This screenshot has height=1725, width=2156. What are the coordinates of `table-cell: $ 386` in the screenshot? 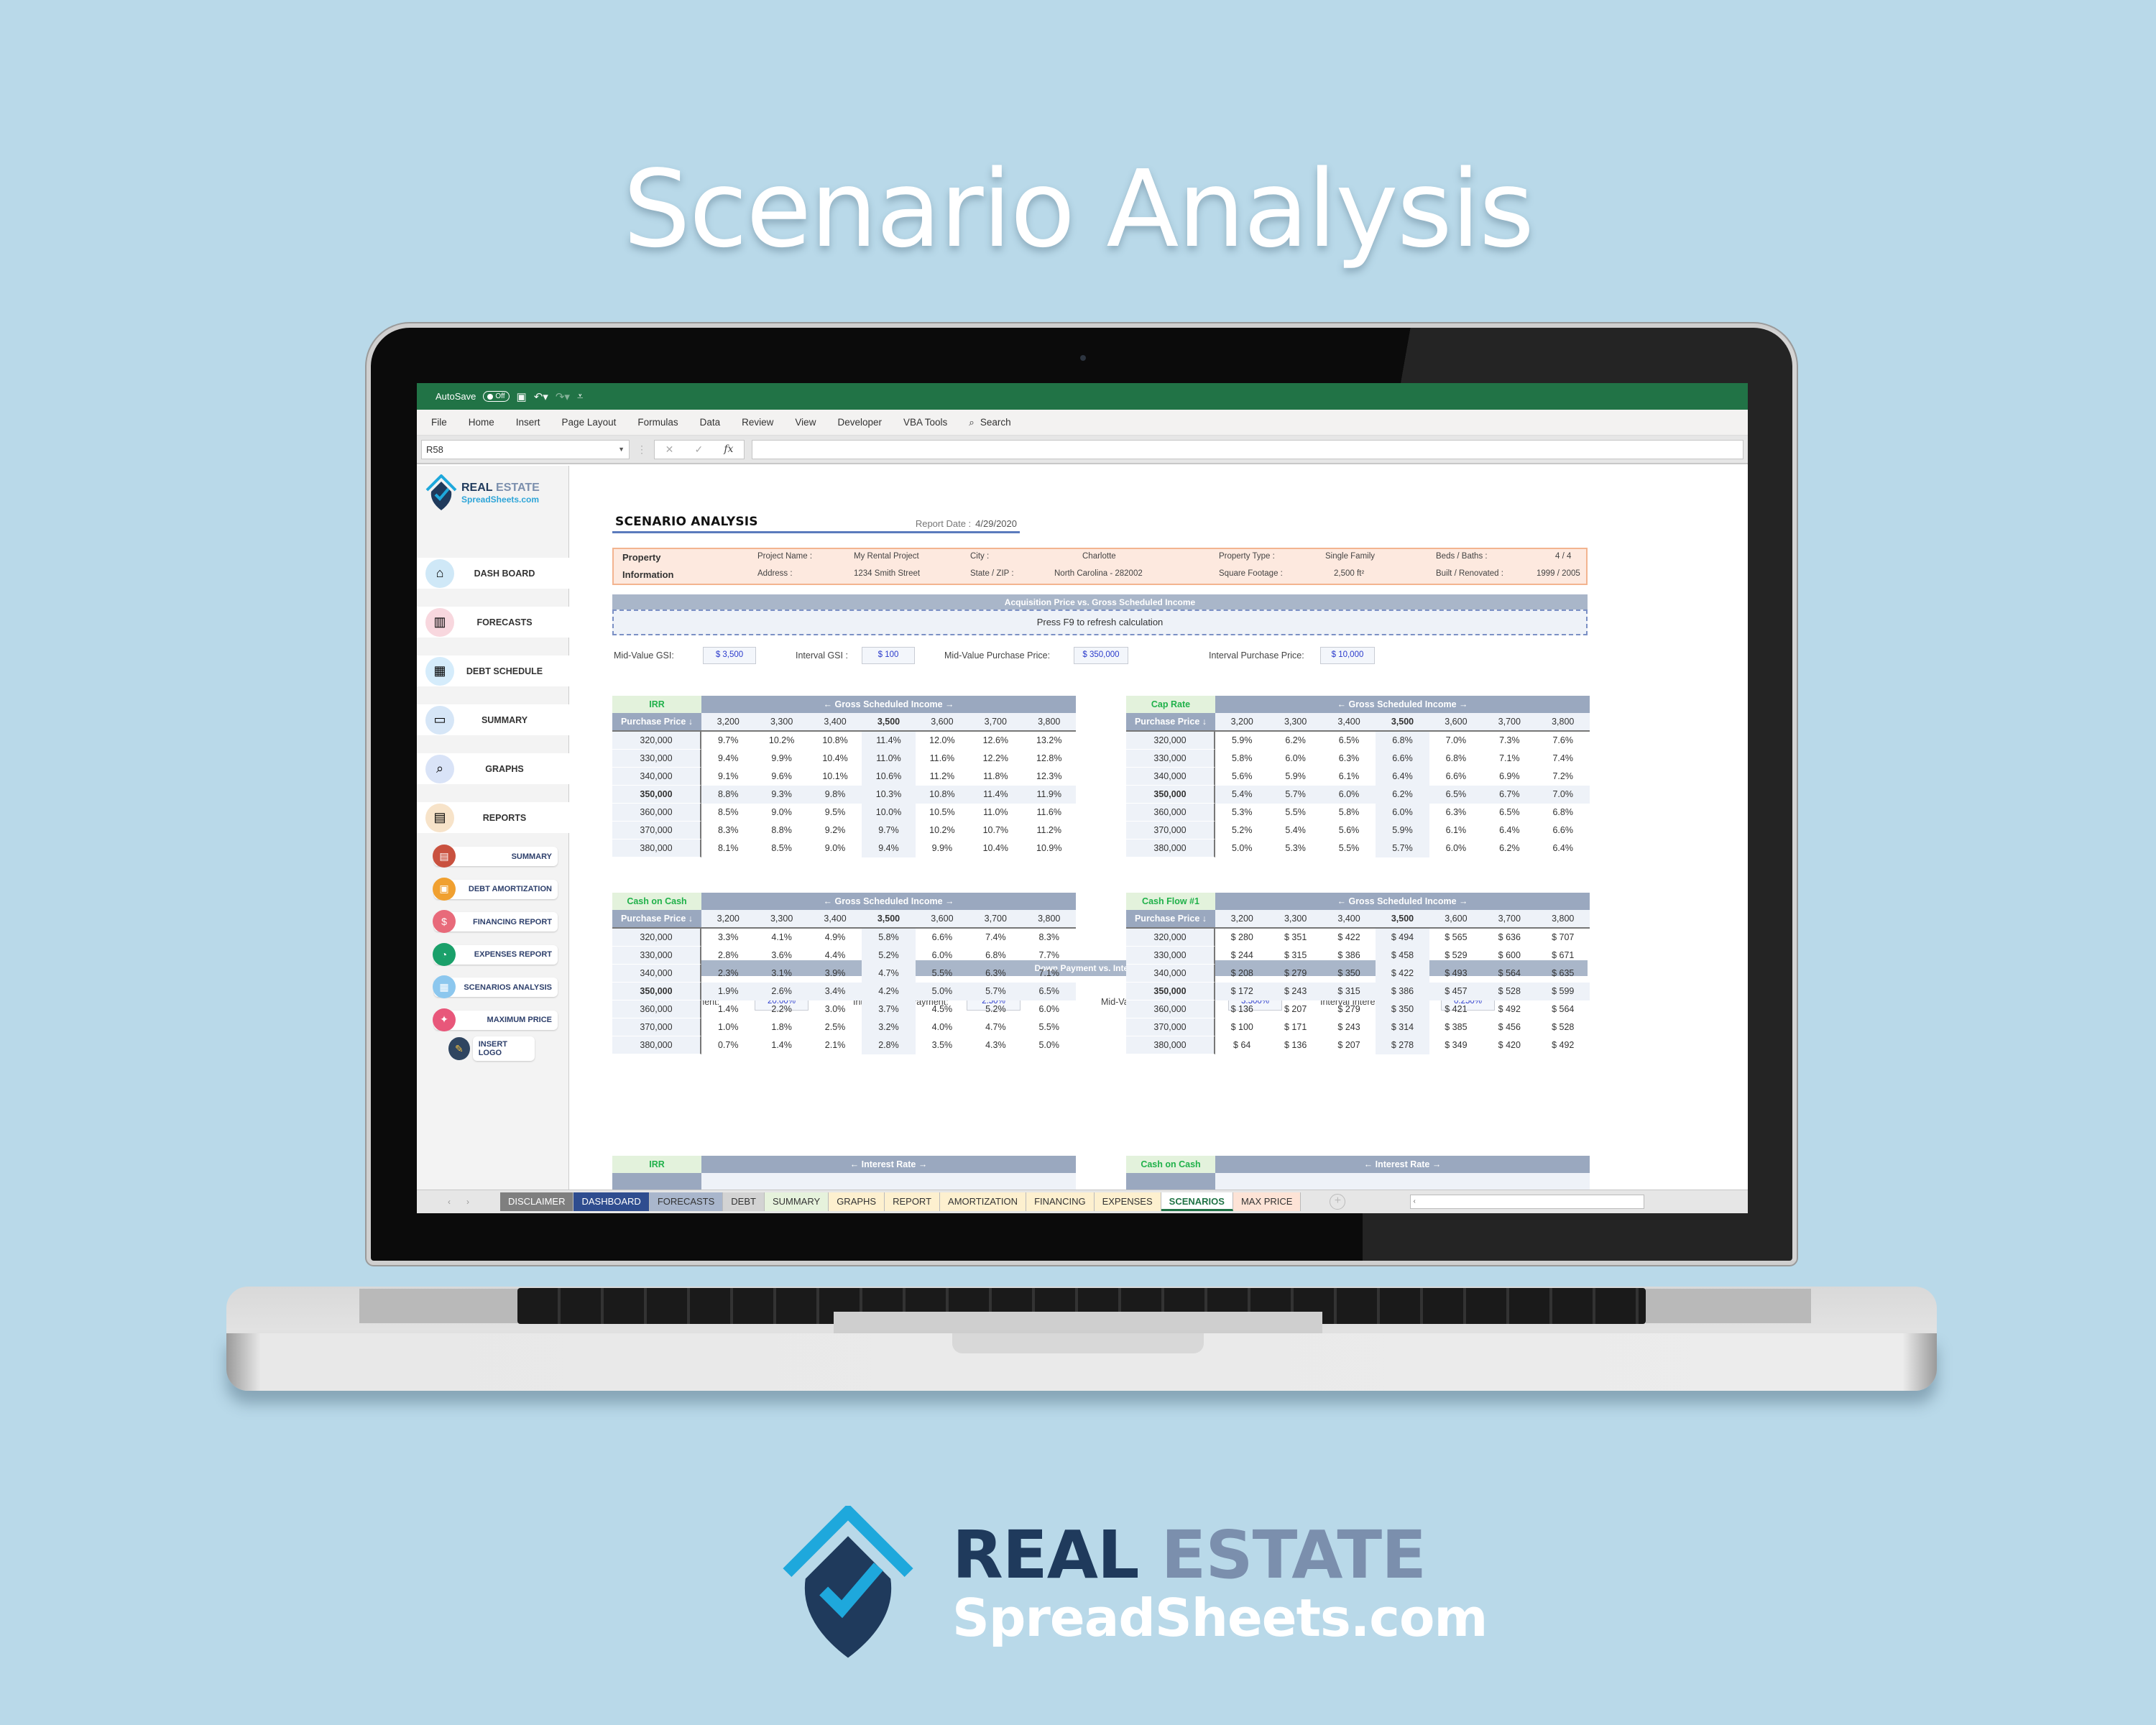 It's located at (1349, 956).